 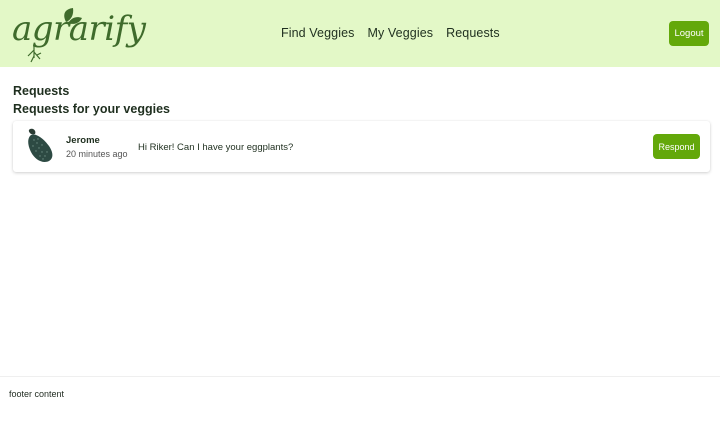 I want to click on main-nav: Find Veggies My Veggies Requests, so click(x=397, y=33).